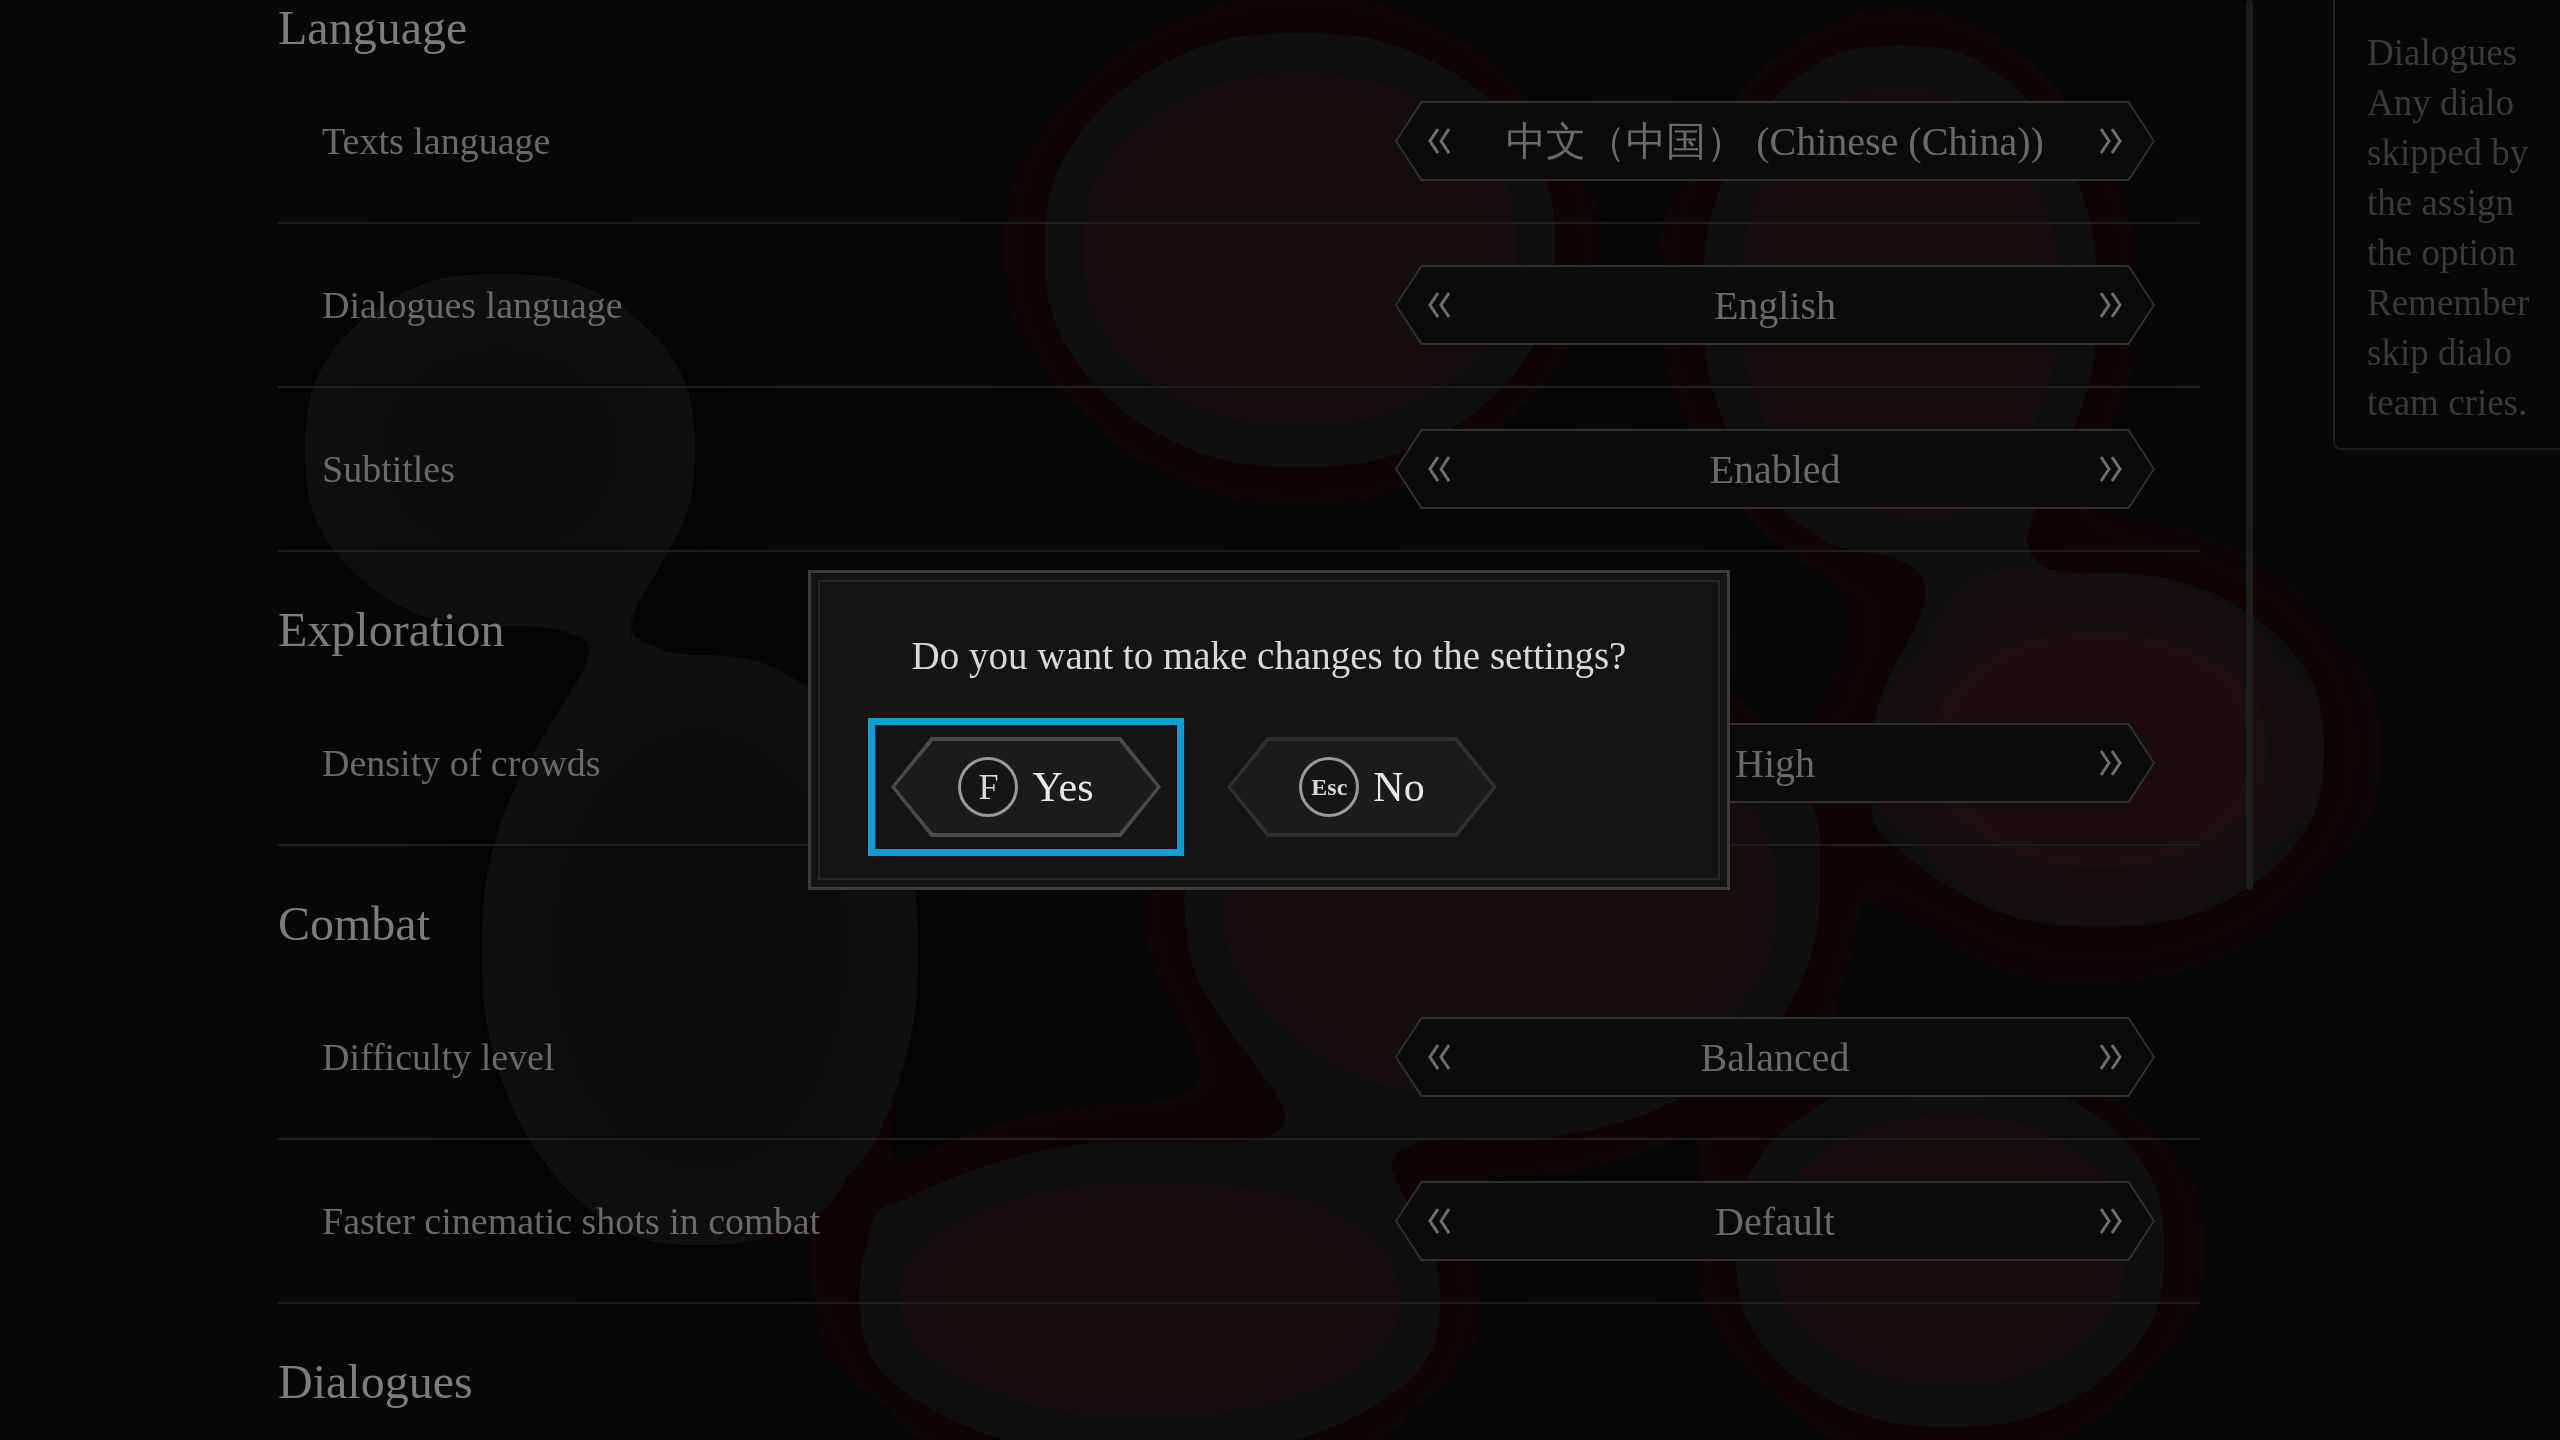 This screenshot has height=1440, width=2560. Describe the element at coordinates (1775, 469) in the screenshot. I see `option-selector: Enabled` at that location.